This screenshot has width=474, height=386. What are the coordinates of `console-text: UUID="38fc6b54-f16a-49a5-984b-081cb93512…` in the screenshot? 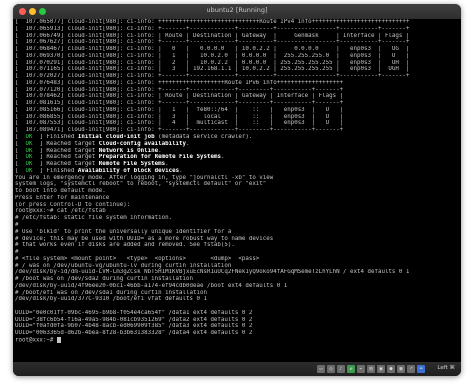 It's located at (134, 319).